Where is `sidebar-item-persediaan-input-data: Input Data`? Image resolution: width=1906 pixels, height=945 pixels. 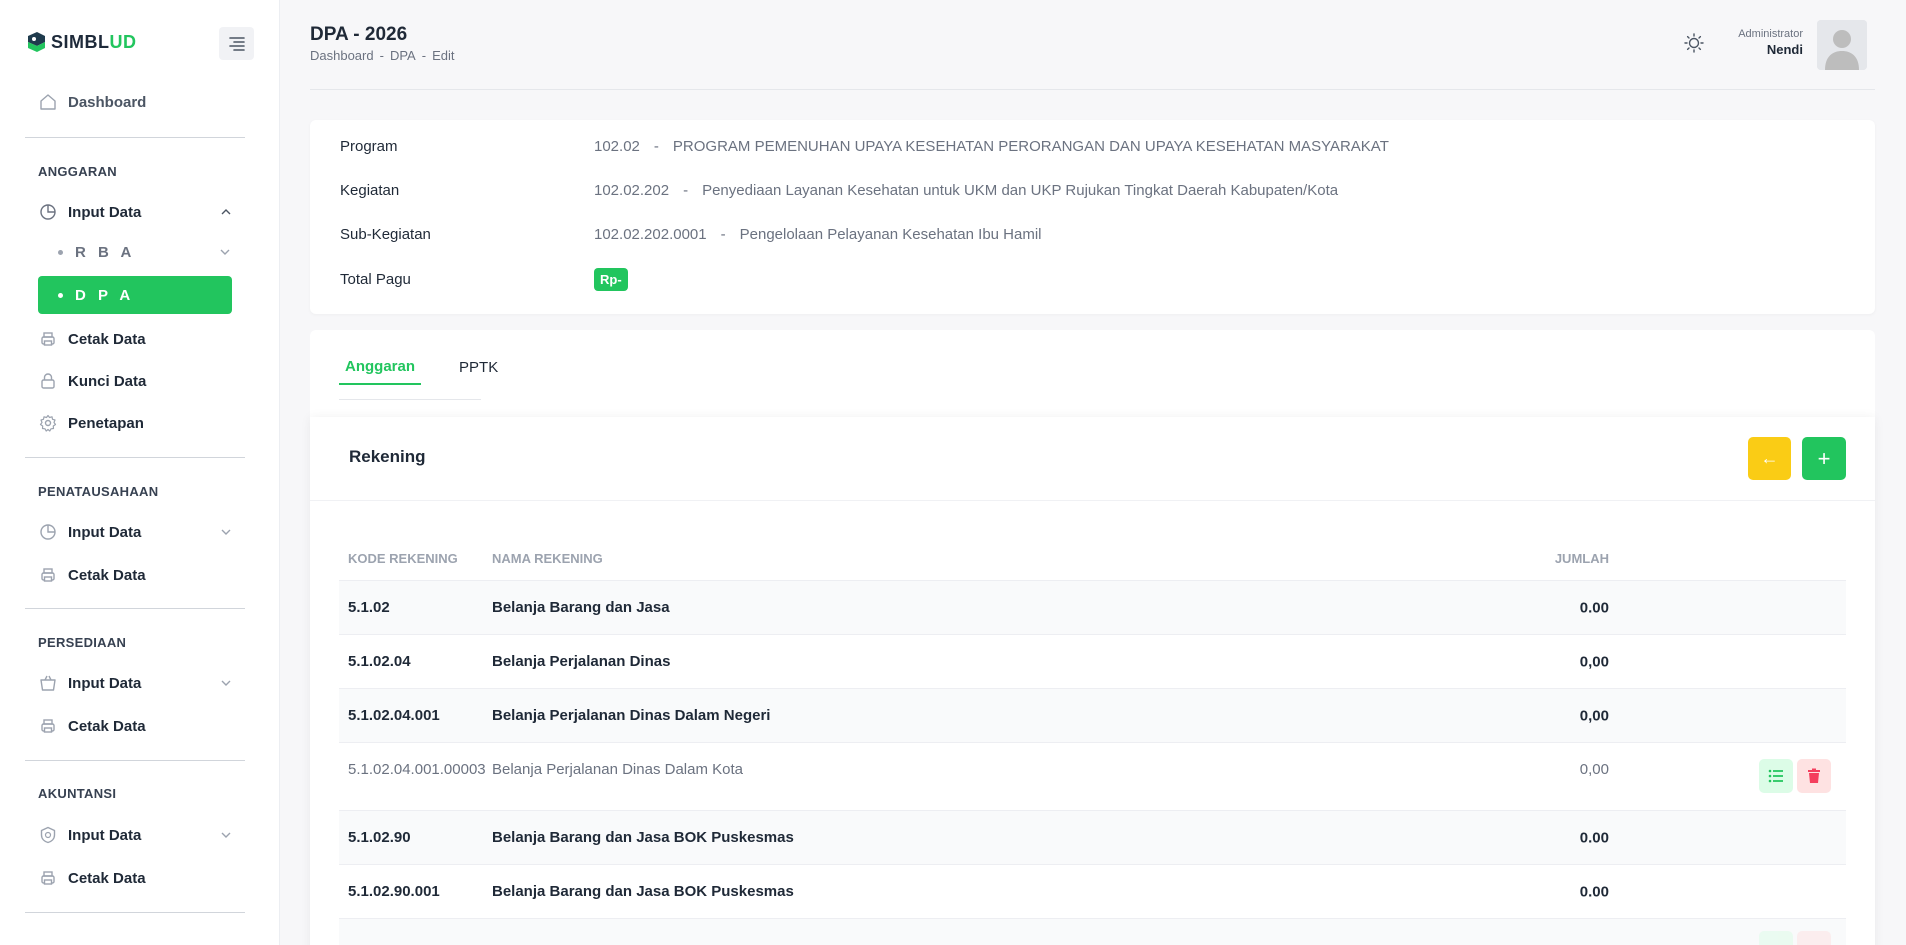
sidebar-item-persediaan-input-data: Input Data is located at coordinates (135, 683).